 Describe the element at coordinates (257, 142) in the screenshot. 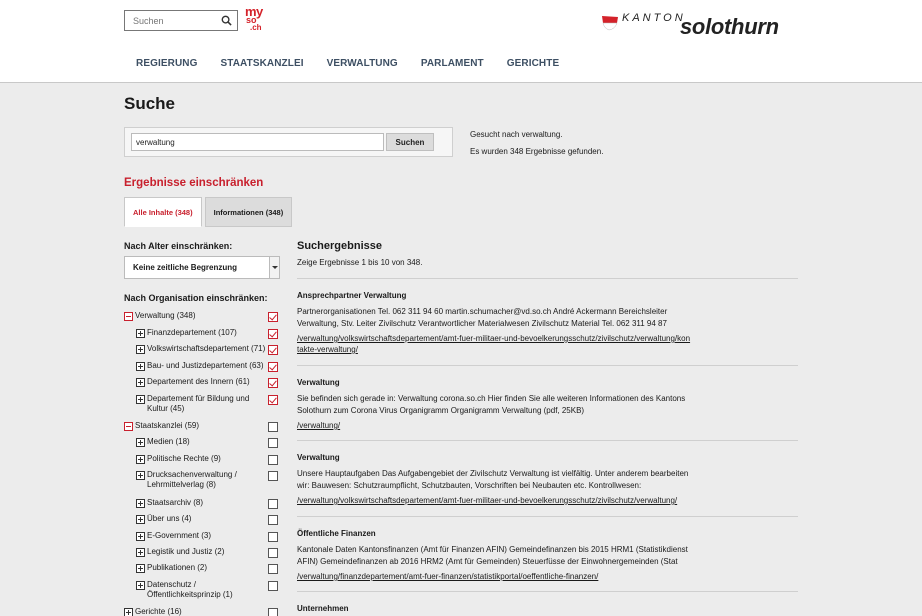

I see `search-query-input` at that location.